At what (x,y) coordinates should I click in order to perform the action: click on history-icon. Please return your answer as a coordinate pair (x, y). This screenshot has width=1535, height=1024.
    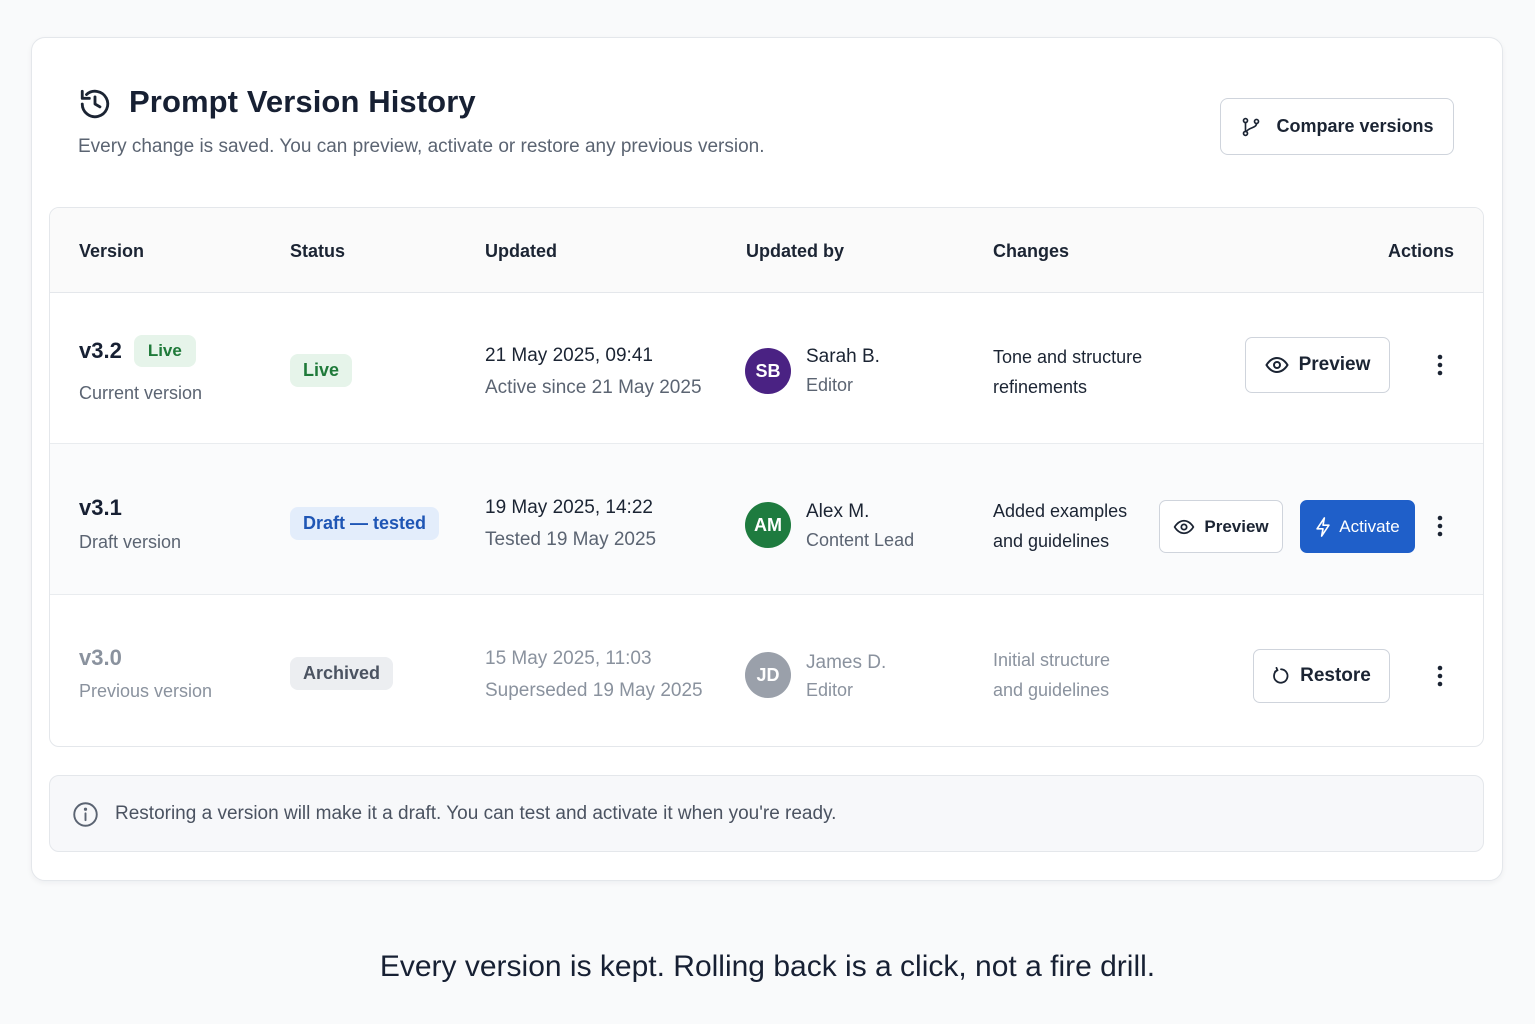
    Looking at the image, I should click on (95, 104).